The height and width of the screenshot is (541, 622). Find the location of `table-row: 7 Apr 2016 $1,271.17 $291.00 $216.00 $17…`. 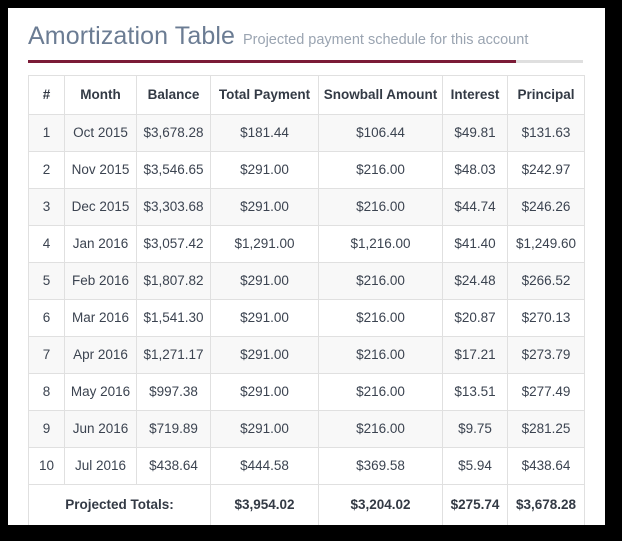

table-row: 7 Apr 2016 $1,271.17 $291.00 $216.00 $17… is located at coordinates (306, 354).